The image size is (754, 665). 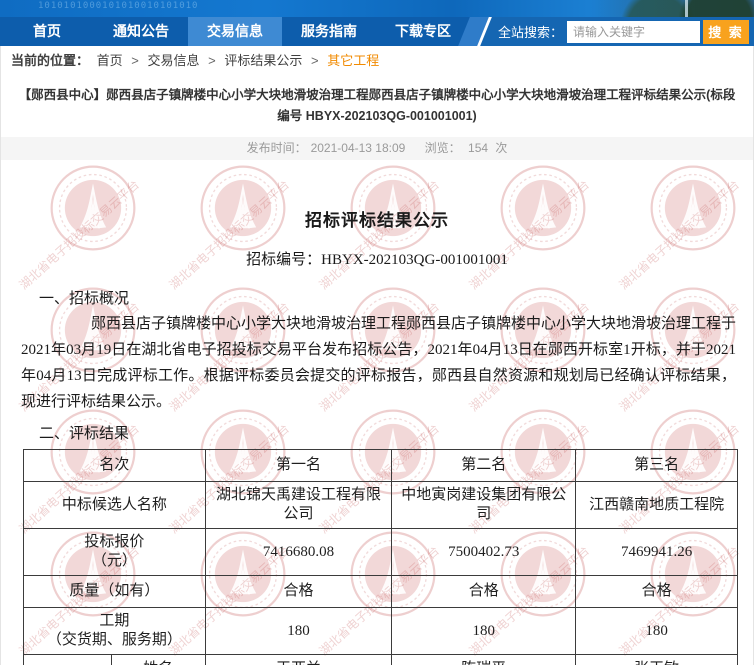 What do you see at coordinates (298, 465) in the screenshot?
I see `header-first: 第一名` at bounding box center [298, 465].